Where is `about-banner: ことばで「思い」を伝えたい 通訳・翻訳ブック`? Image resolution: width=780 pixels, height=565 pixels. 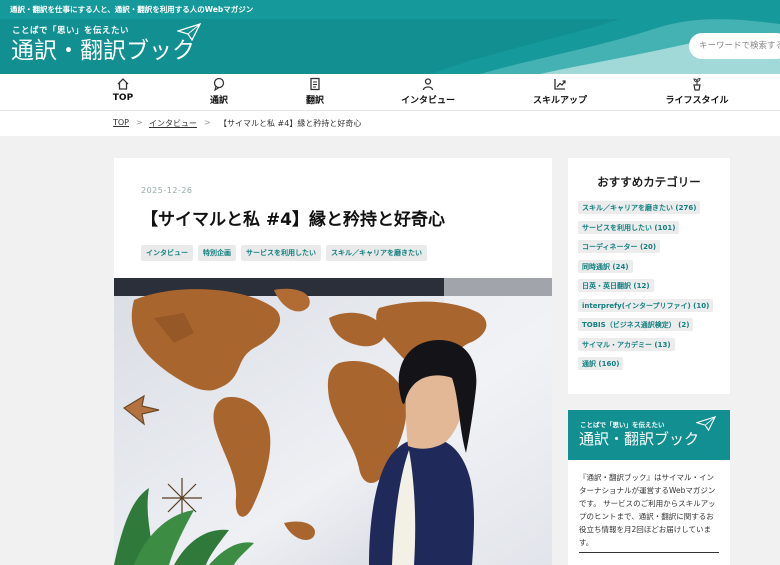
about-banner: ことばで「思い」を伝えたい 通訳・翻訳ブック is located at coordinates (649, 435).